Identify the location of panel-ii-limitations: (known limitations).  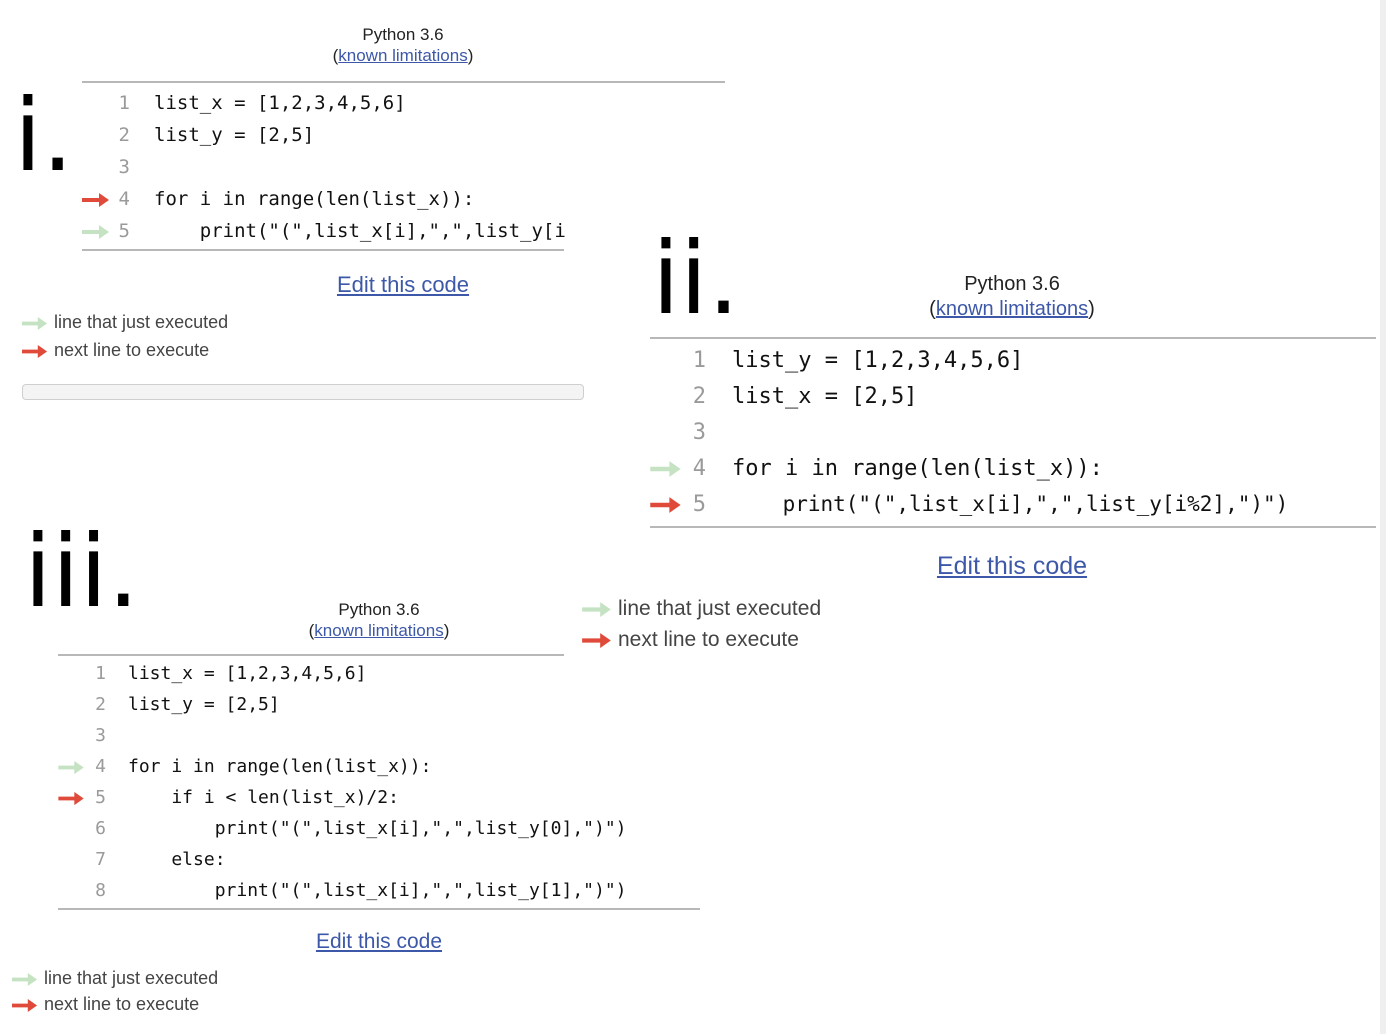
(1012, 309).